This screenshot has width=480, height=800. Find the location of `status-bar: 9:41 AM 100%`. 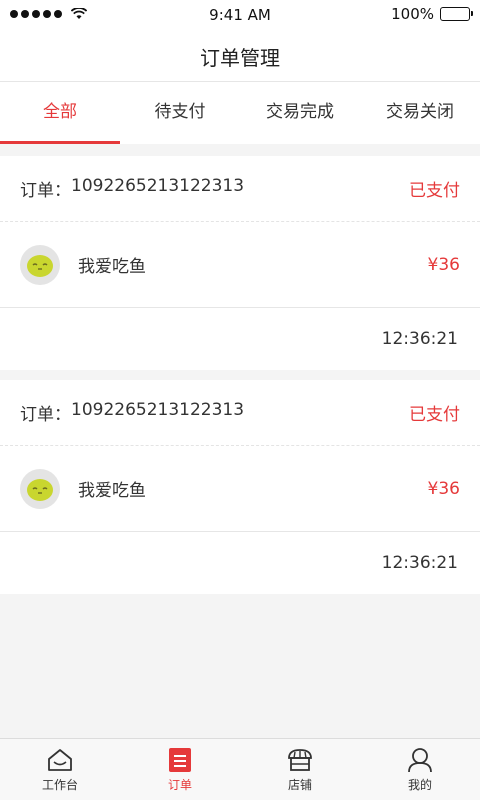

status-bar: 9:41 AM 100% is located at coordinates (240, 15).